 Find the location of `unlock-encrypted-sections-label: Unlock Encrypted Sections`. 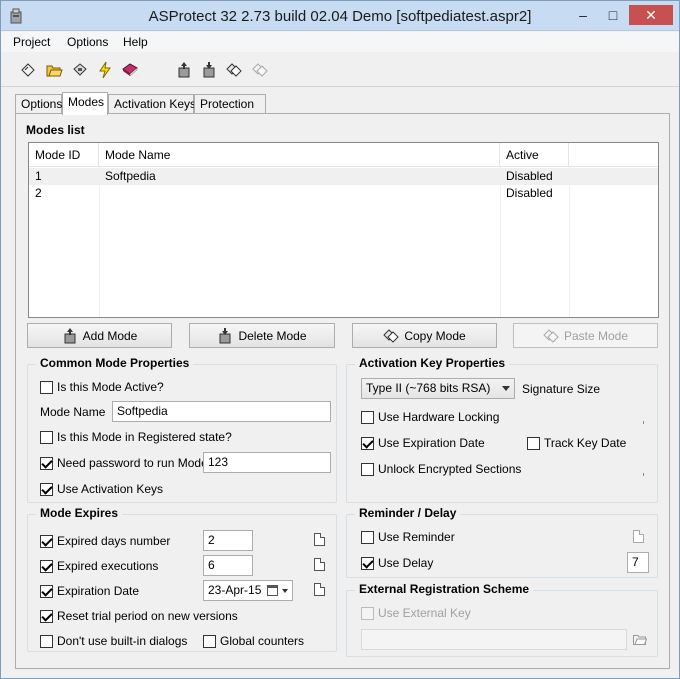

unlock-encrypted-sections-label: Unlock Encrypted Sections is located at coordinates (450, 469).